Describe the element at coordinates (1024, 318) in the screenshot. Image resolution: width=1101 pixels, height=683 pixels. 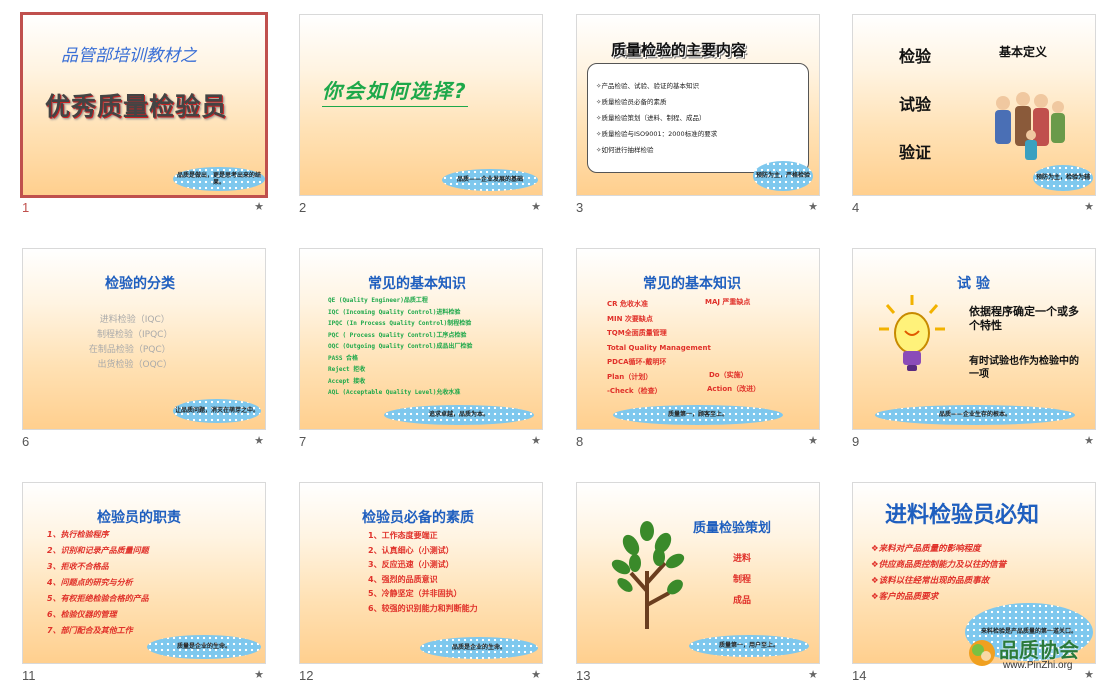
I see `definition-text: 依据程序确定一个或多个特性` at that location.